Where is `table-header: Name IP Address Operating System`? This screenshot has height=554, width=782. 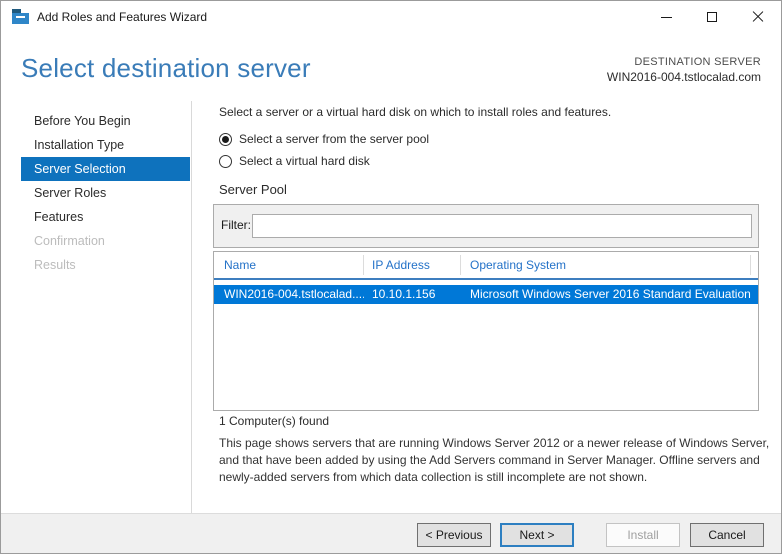 table-header: Name IP Address Operating System is located at coordinates (486, 265).